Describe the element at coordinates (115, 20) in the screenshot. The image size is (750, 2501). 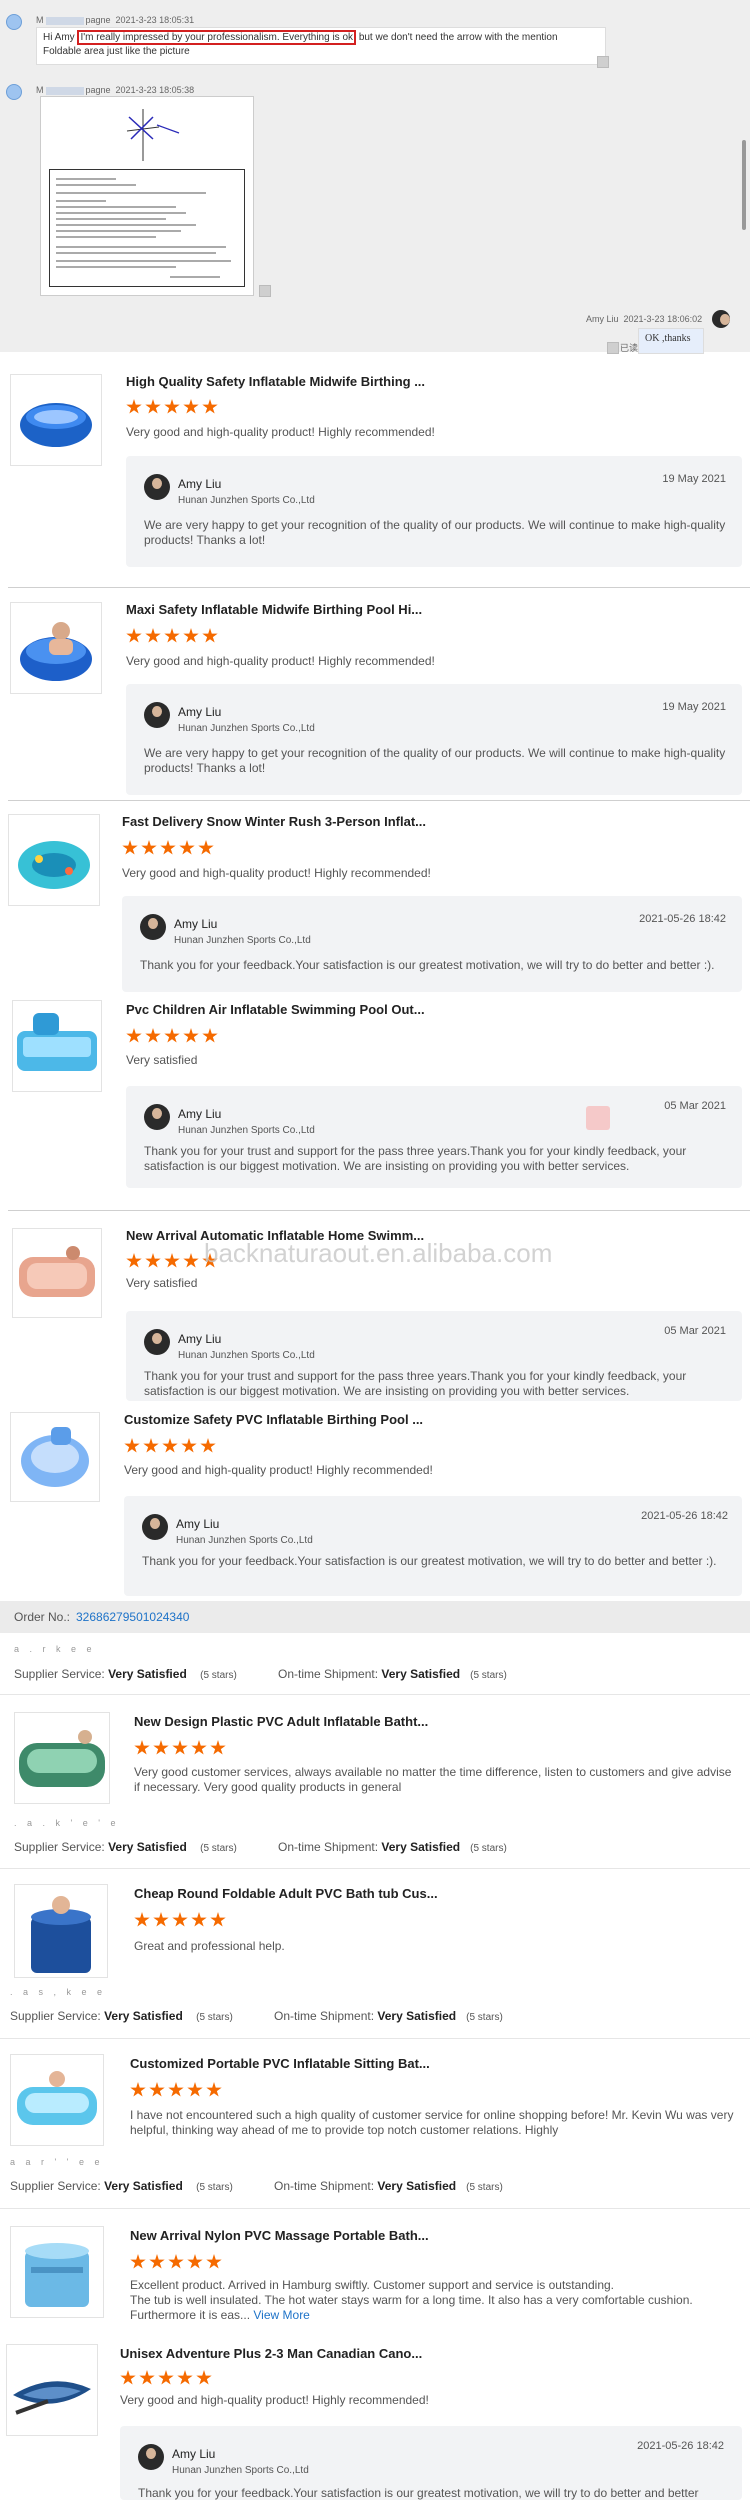
I see `sender-name: Mpagne 2021-3-23 18:05:31` at that location.